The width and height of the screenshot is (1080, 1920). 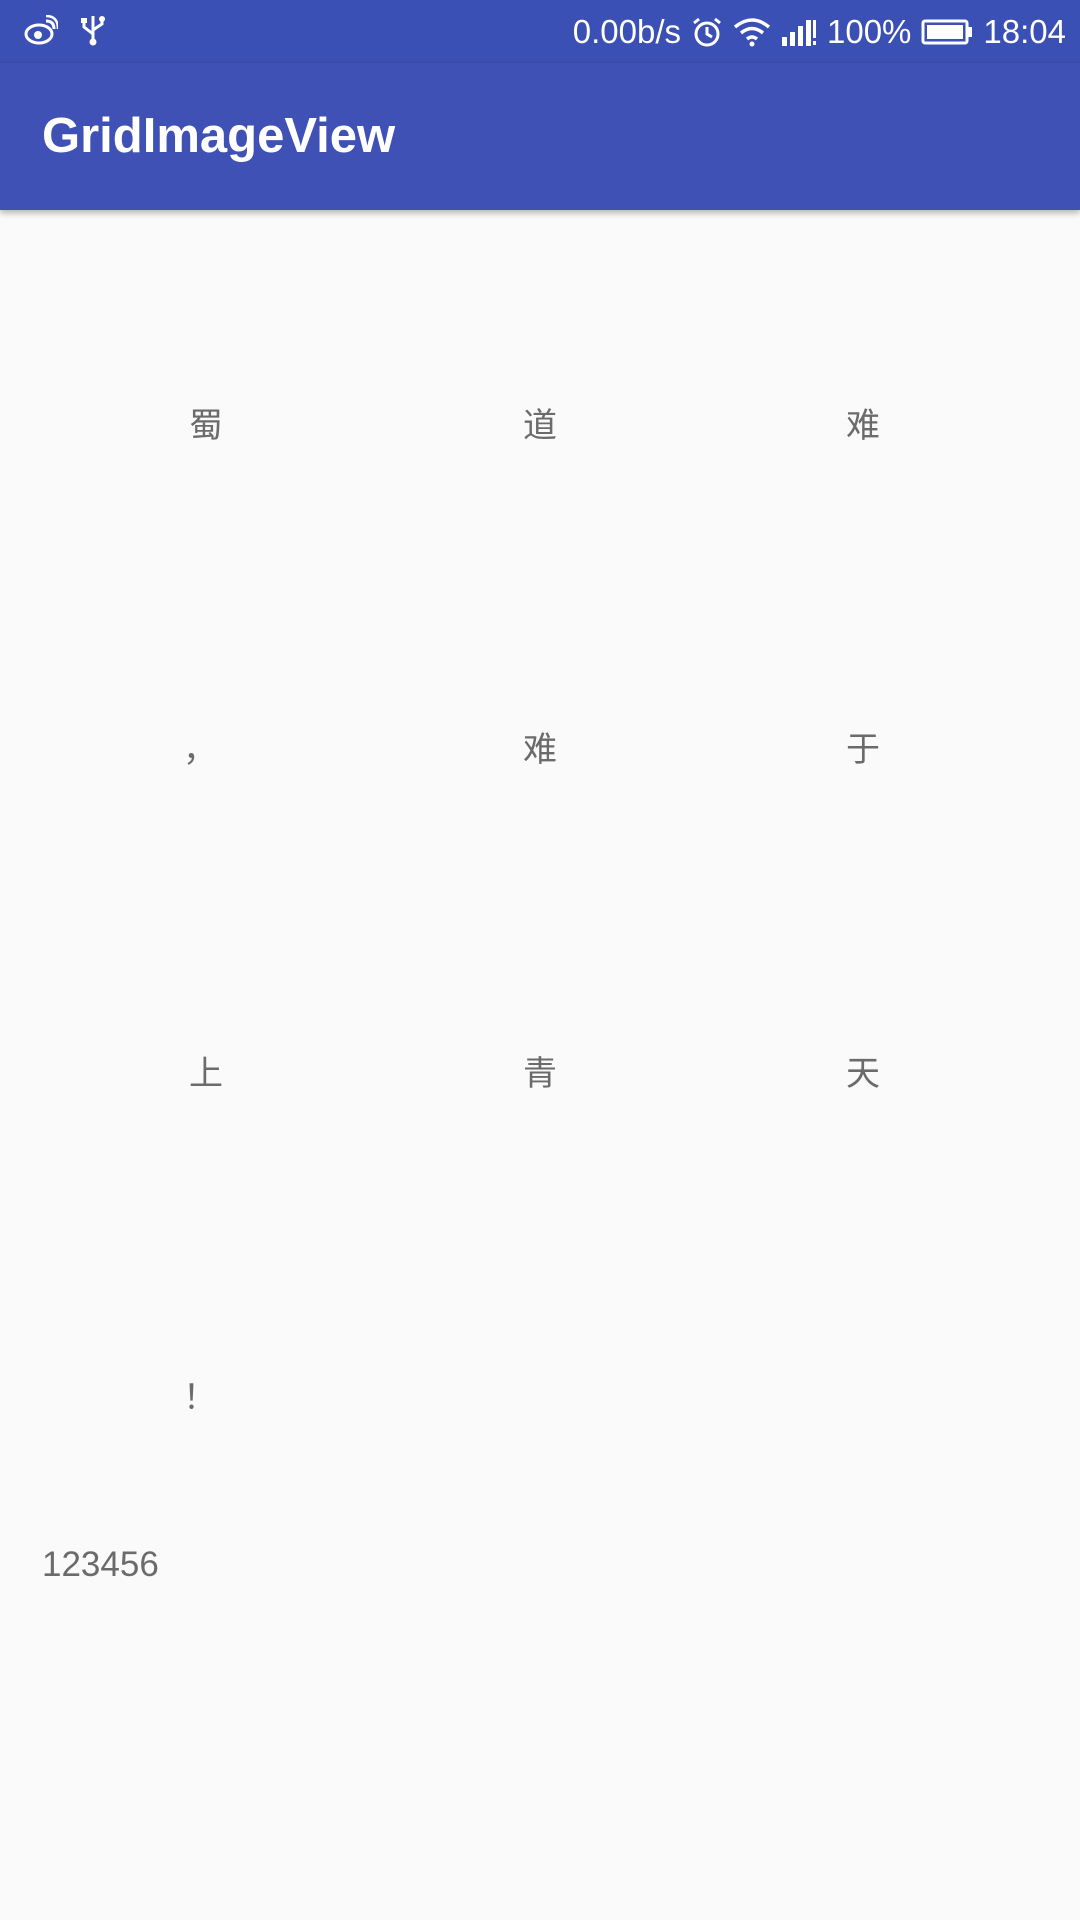 I want to click on grid-cell: ！, so click(x=200, y=1398).